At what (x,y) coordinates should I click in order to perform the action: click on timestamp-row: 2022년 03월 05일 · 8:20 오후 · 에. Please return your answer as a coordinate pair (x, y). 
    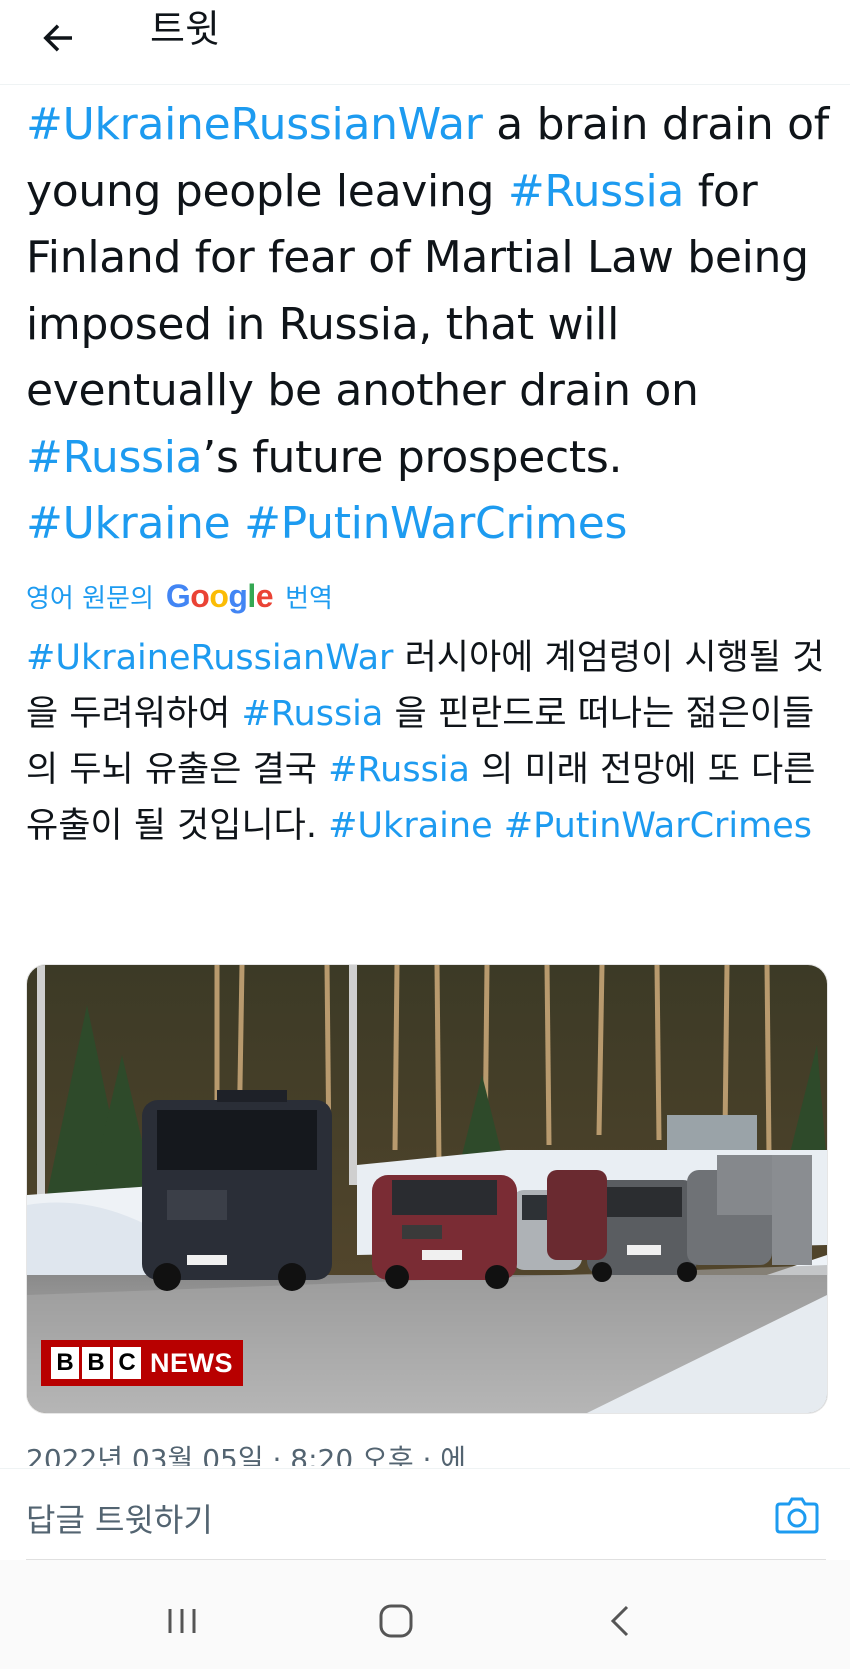
    Looking at the image, I should click on (426, 1453).